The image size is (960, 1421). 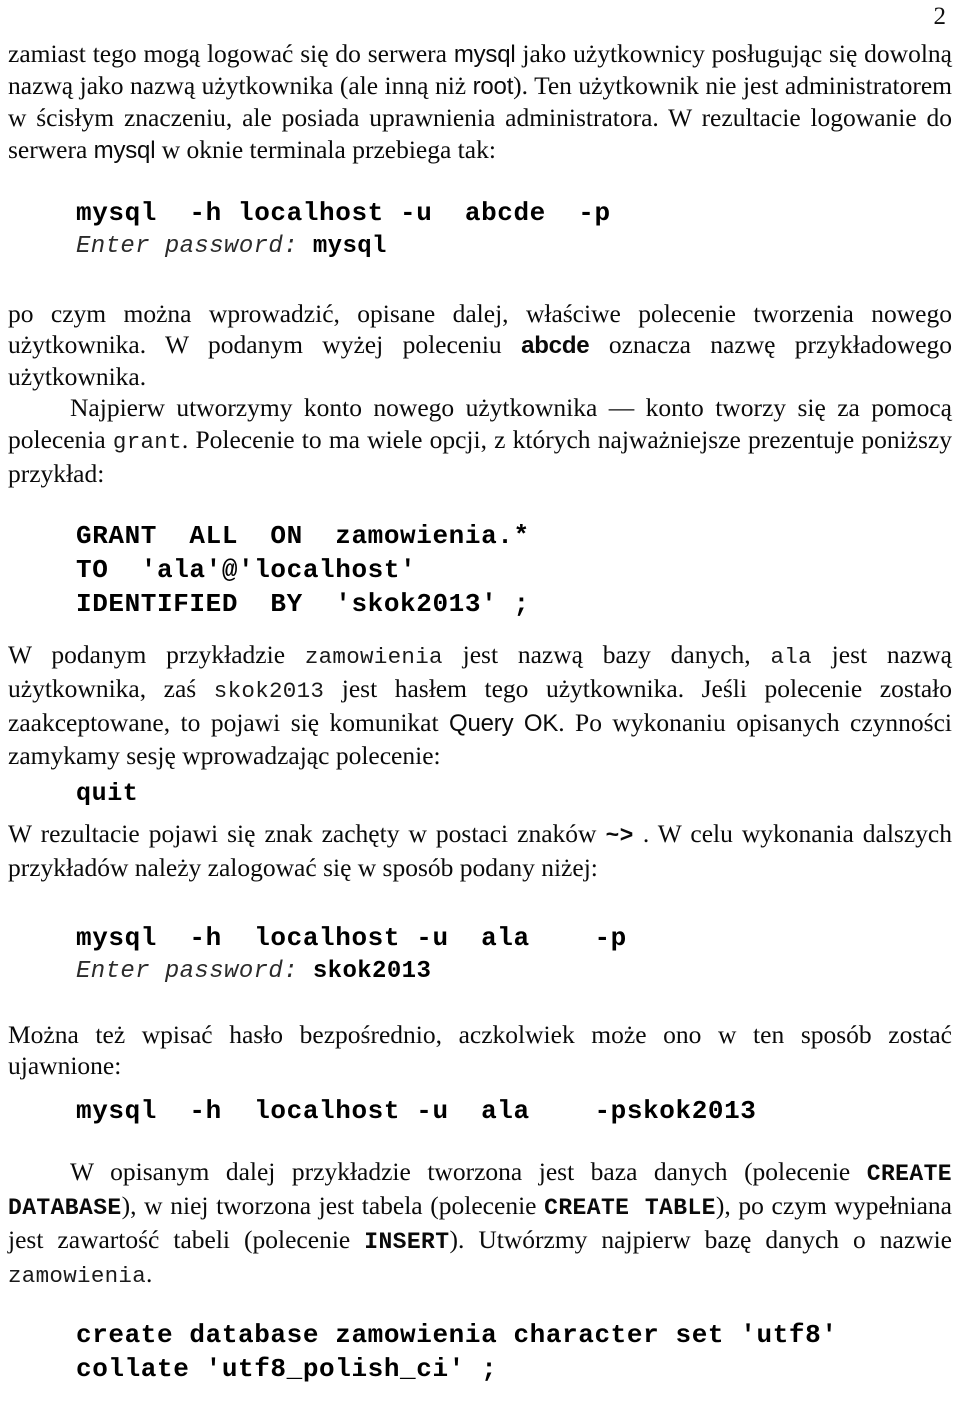 I want to click on code-block-quit: quit, so click(x=480, y=793).